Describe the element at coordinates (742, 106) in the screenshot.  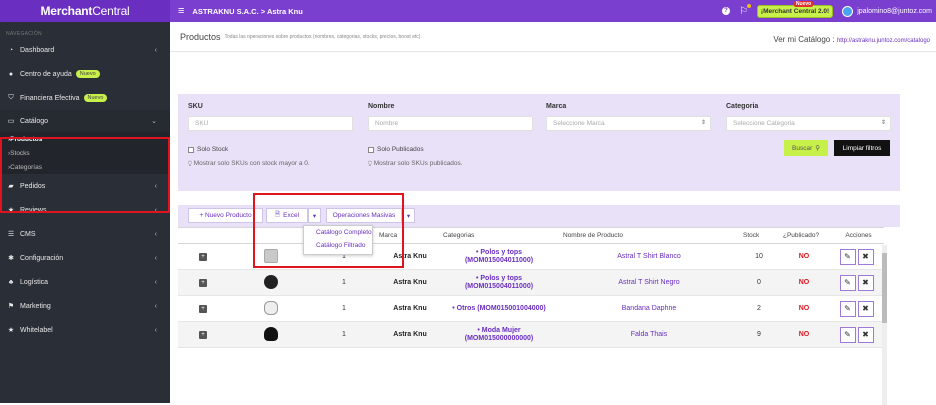
I see `categoria-label: Categoria` at that location.